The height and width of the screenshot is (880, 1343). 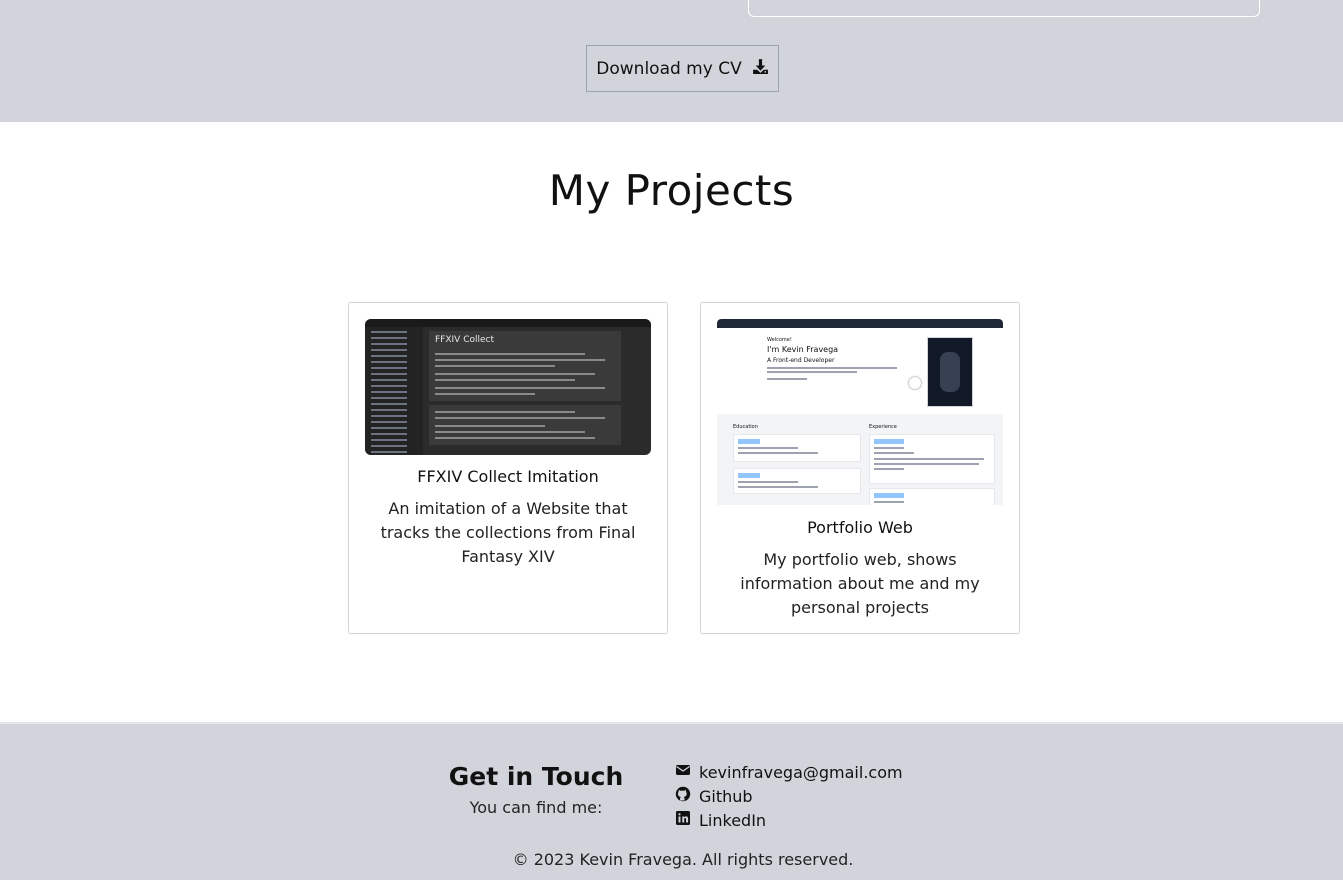 What do you see at coordinates (760, 69) in the screenshot?
I see `download-icon` at bounding box center [760, 69].